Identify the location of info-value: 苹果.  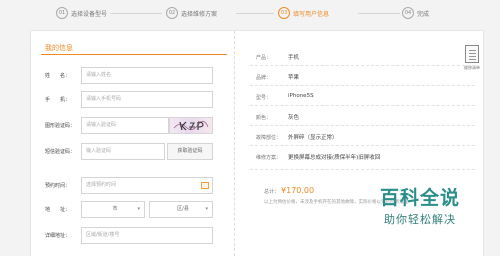
(294, 78).